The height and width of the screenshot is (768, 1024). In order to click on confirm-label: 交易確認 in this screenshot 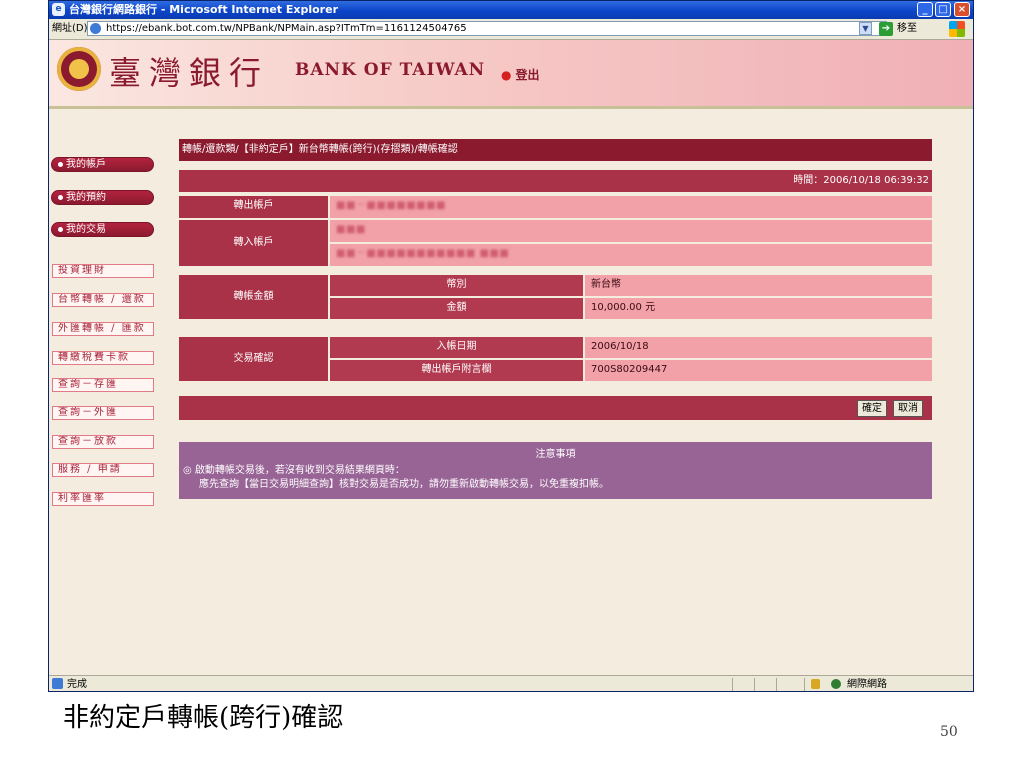, I will do `click(253, 359)`.